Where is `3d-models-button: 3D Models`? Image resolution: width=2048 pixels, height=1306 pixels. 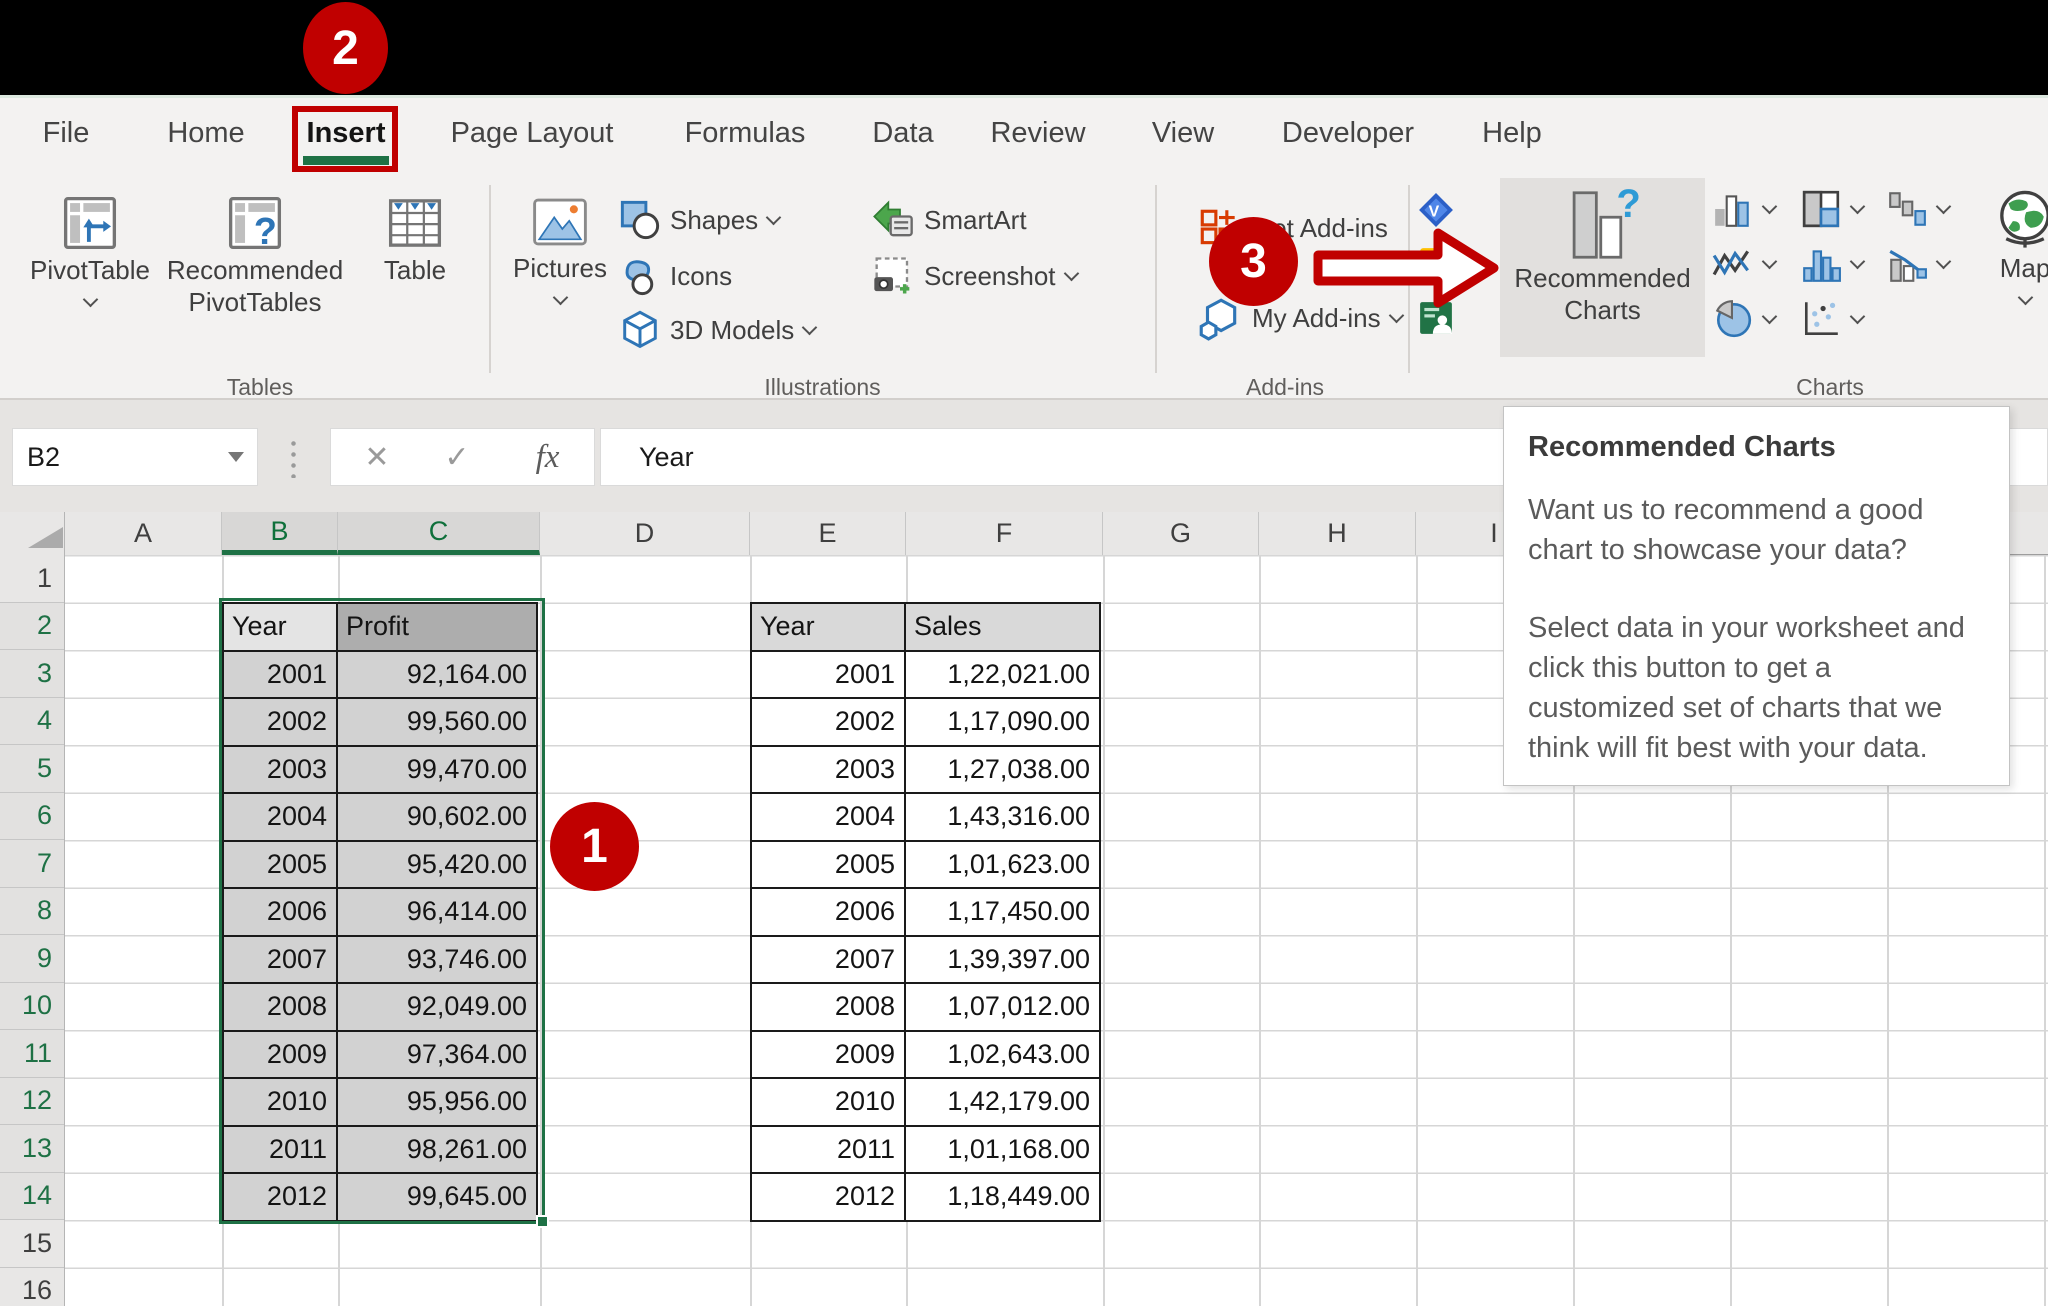
3d-models-button: 3D Models is located at coordinates (719, 330).